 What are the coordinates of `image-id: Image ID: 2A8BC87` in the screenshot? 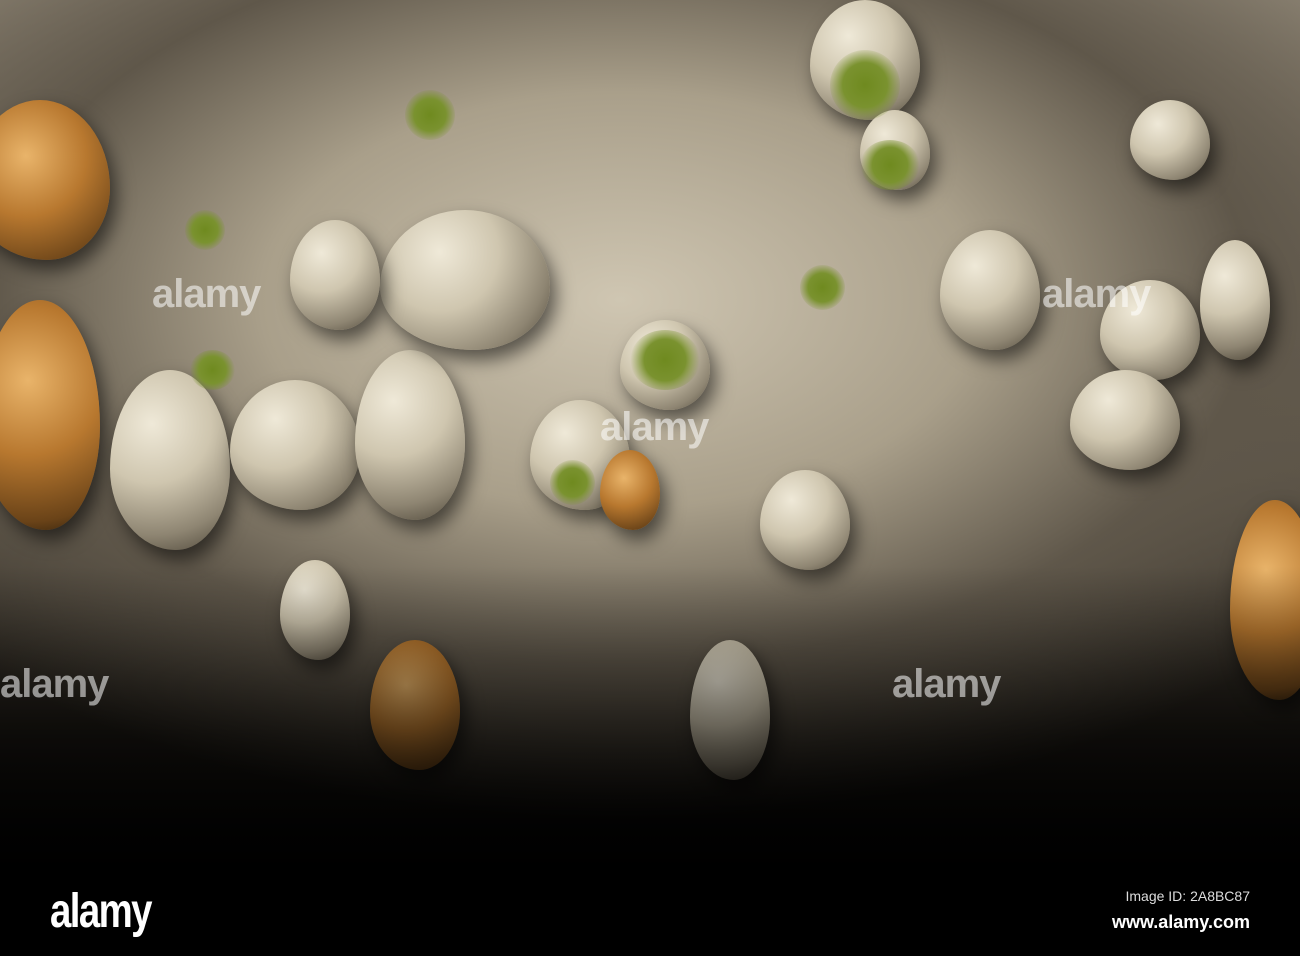 It's located at (1187, 896).